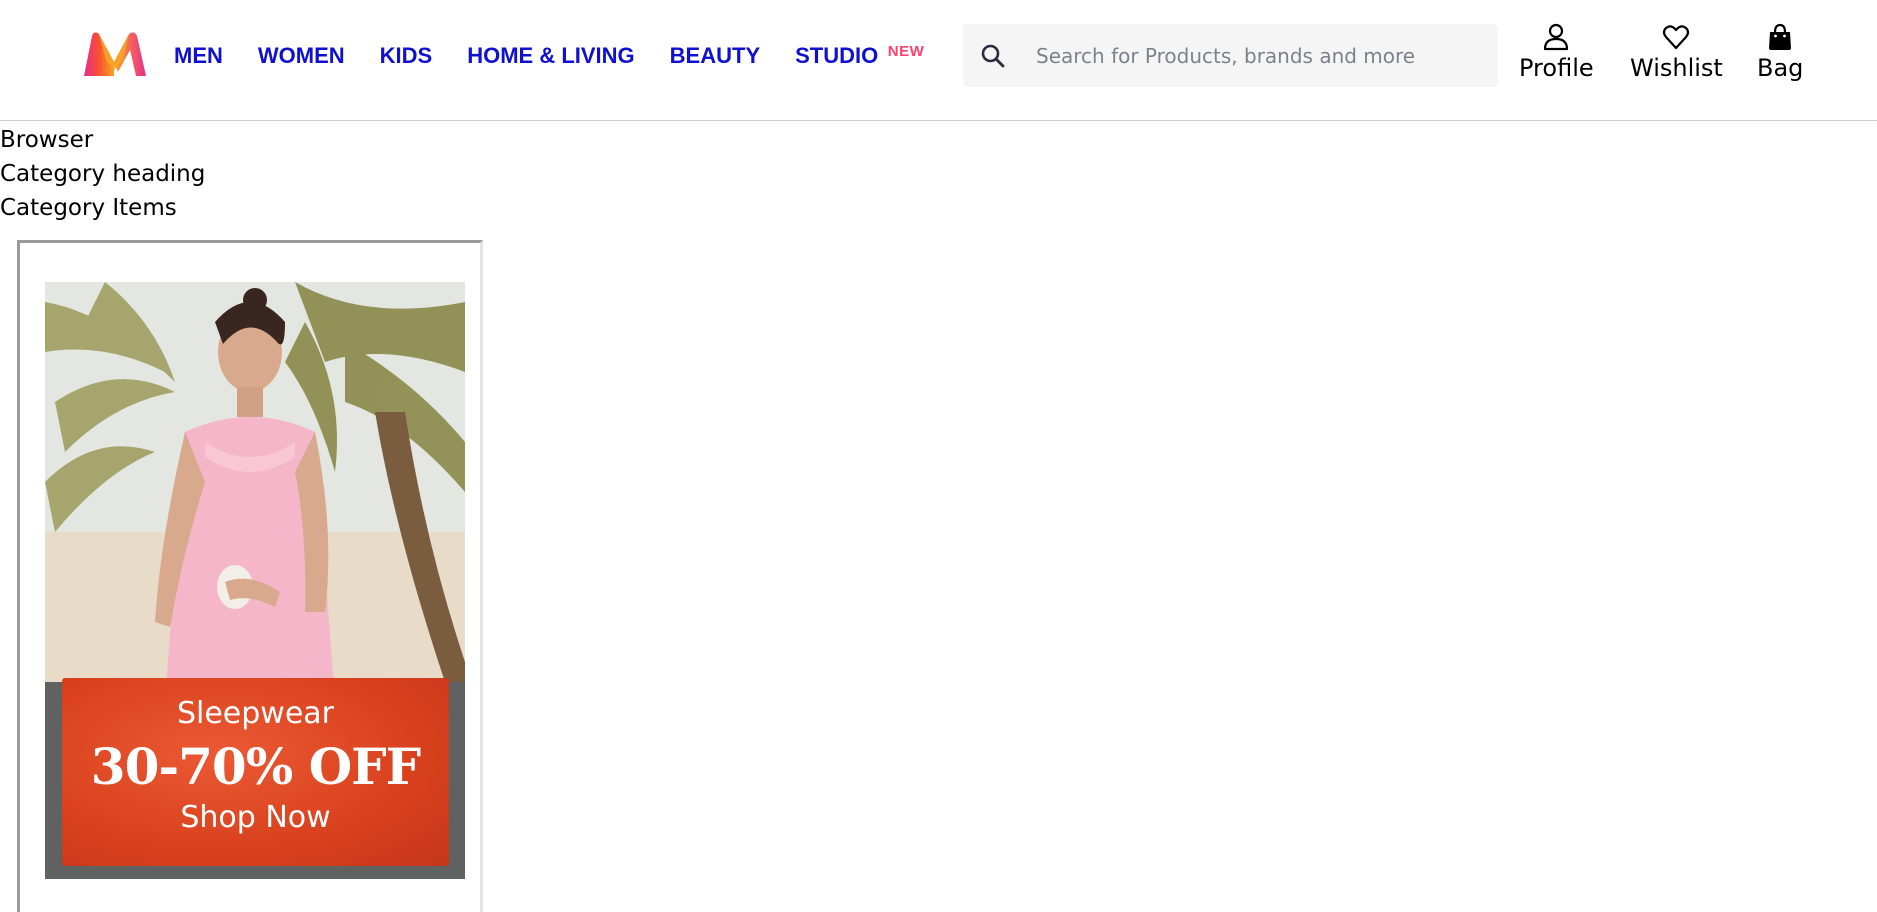 The height and width of the screenshot is (912, 1877). I want to click on nav-home-living: HOME & LIVING, so click(550, 56).